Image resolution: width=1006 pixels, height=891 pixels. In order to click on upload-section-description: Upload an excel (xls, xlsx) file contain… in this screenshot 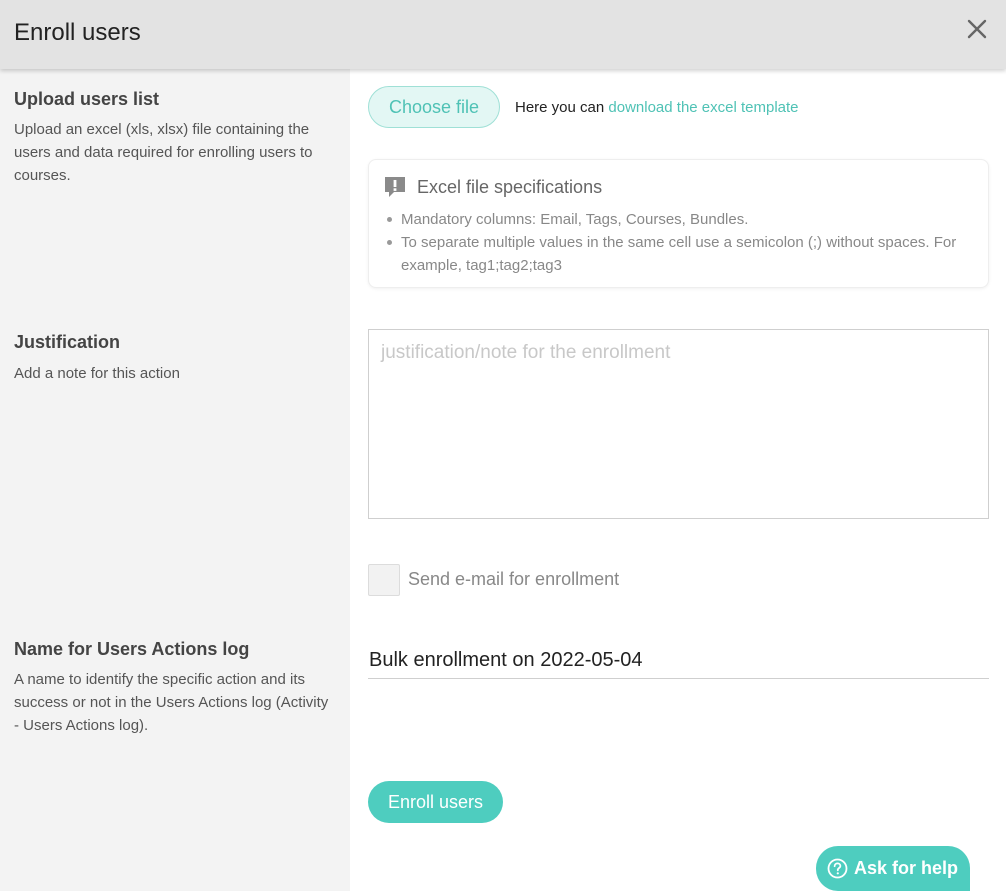, I will do `click(163, 152)`.